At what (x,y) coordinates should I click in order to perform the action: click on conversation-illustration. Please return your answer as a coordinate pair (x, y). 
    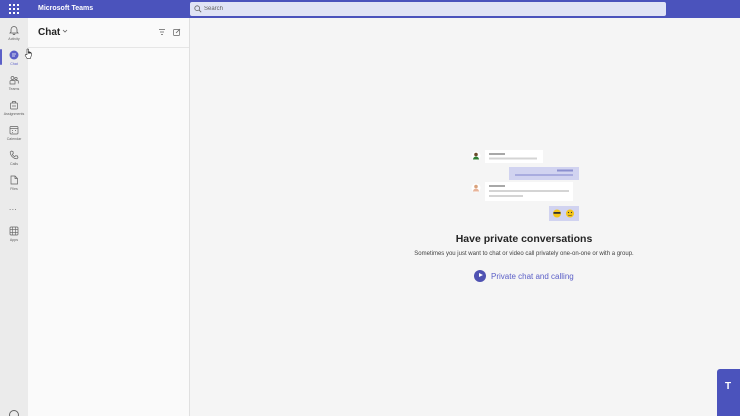
    Looking at the image, I should click on (525, 185).